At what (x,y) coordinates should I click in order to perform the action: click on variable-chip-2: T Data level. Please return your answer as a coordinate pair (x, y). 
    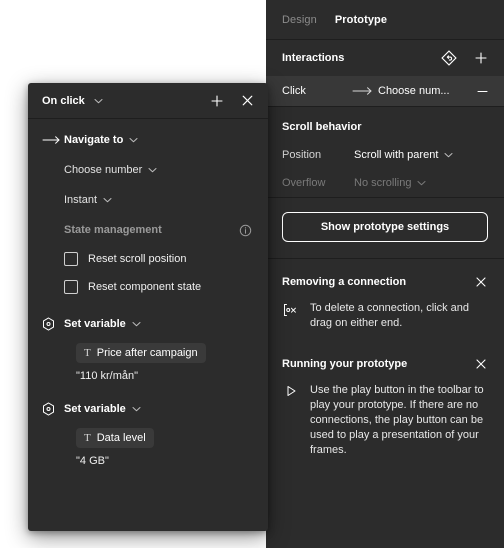
    Looking at the image, I should click on (115, 438).